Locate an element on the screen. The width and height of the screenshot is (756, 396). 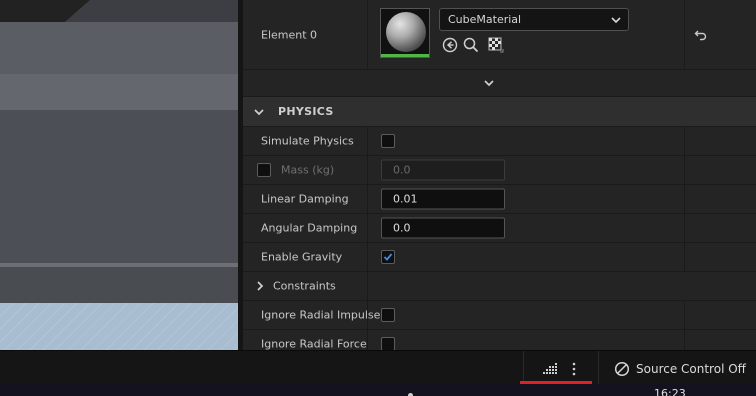
more-options-icon is located at coordinates (574, 369).